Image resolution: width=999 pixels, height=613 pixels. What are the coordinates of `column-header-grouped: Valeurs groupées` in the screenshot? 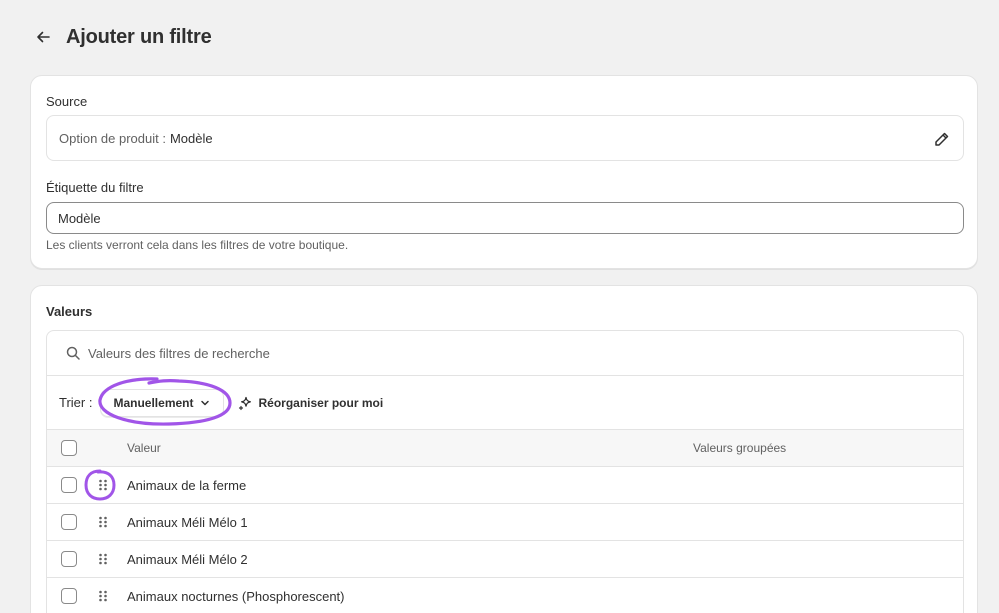 It's located at (740, 448).